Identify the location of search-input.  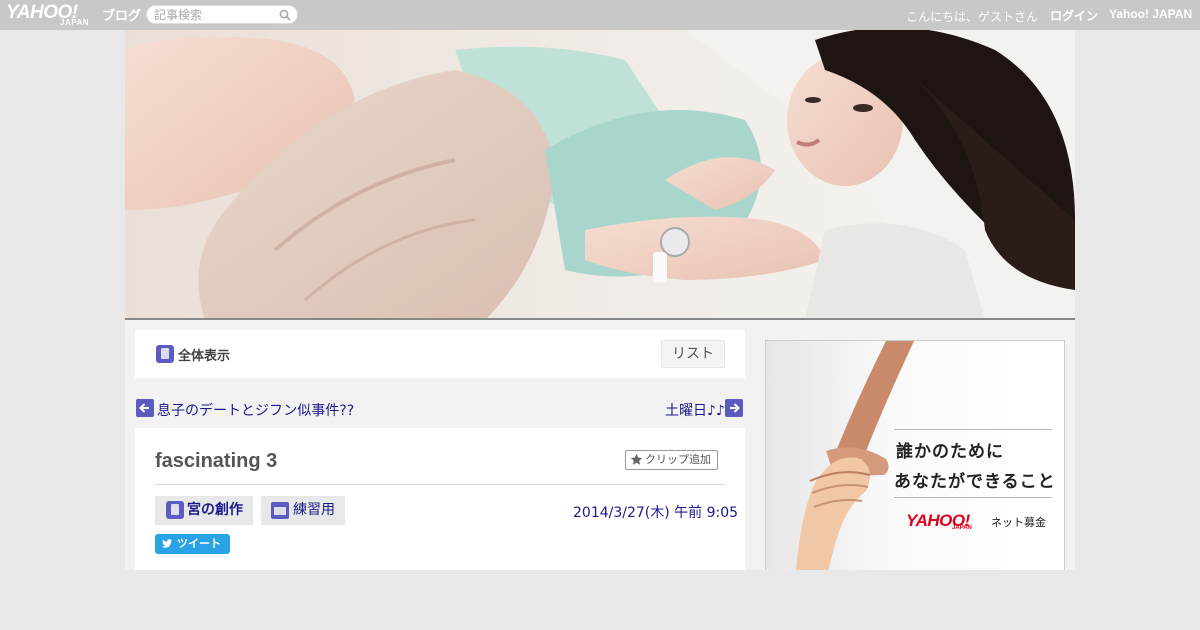
(216, 15).